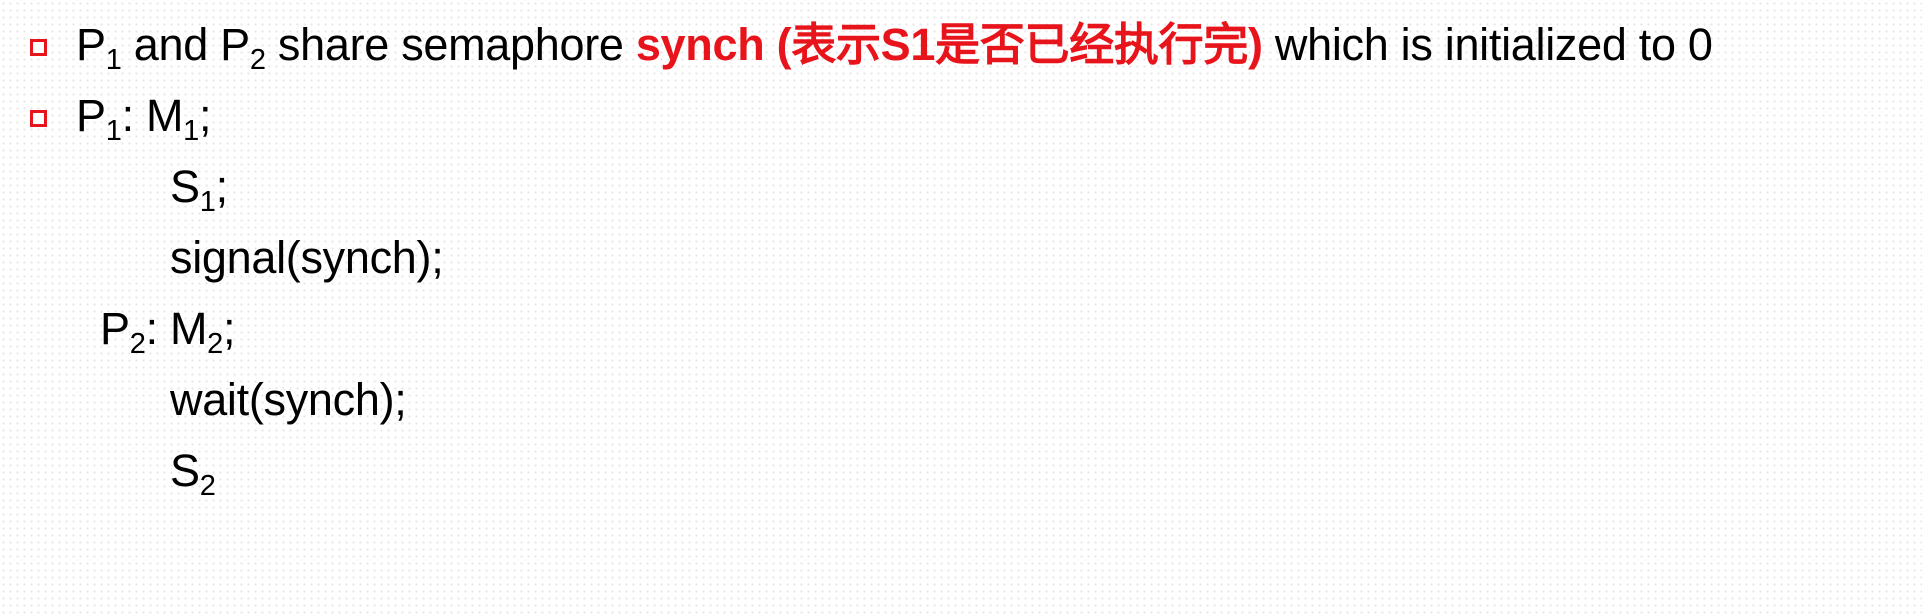 This screenshot has height=615, width=1922. I want to click on wait-statement: wait(synch);, so click(288, 399).